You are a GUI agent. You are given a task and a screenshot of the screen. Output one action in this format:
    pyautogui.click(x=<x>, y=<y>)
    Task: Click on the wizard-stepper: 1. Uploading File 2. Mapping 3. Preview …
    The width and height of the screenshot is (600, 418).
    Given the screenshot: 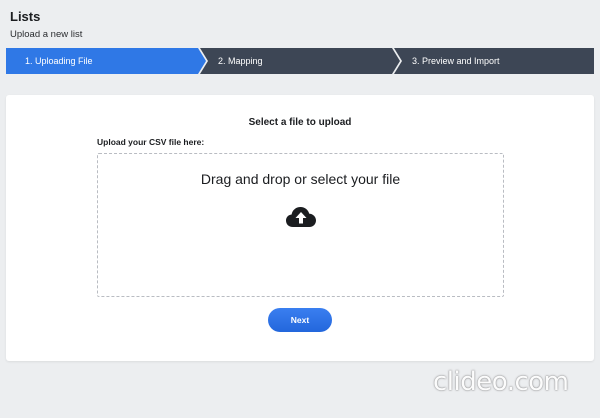 What is the action you would take?
    pyautogui.click(x=300, y=61)
    